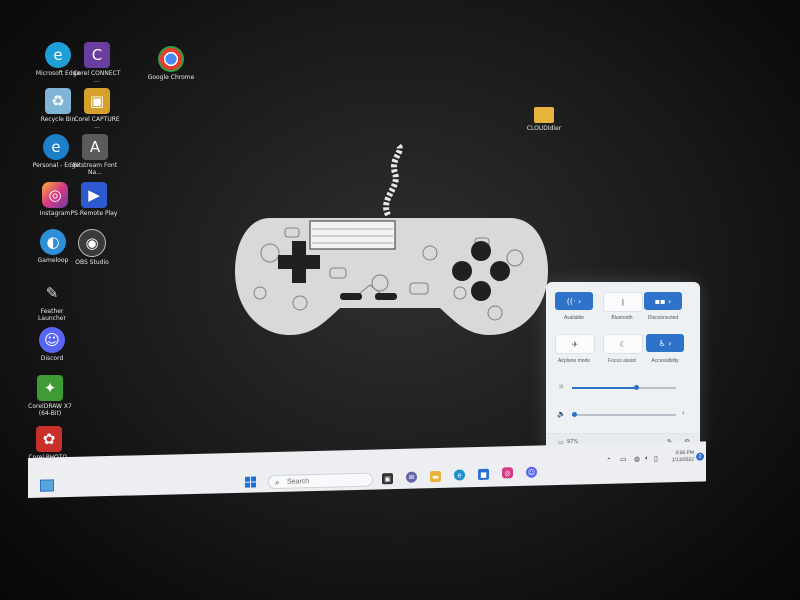 The width and height of the screenshot is (800, 600). What do you see at coordinates (683, 413) in the screenshot?
I see `volume-output-chevron-icon: ›` at bounding box center [683, 413].